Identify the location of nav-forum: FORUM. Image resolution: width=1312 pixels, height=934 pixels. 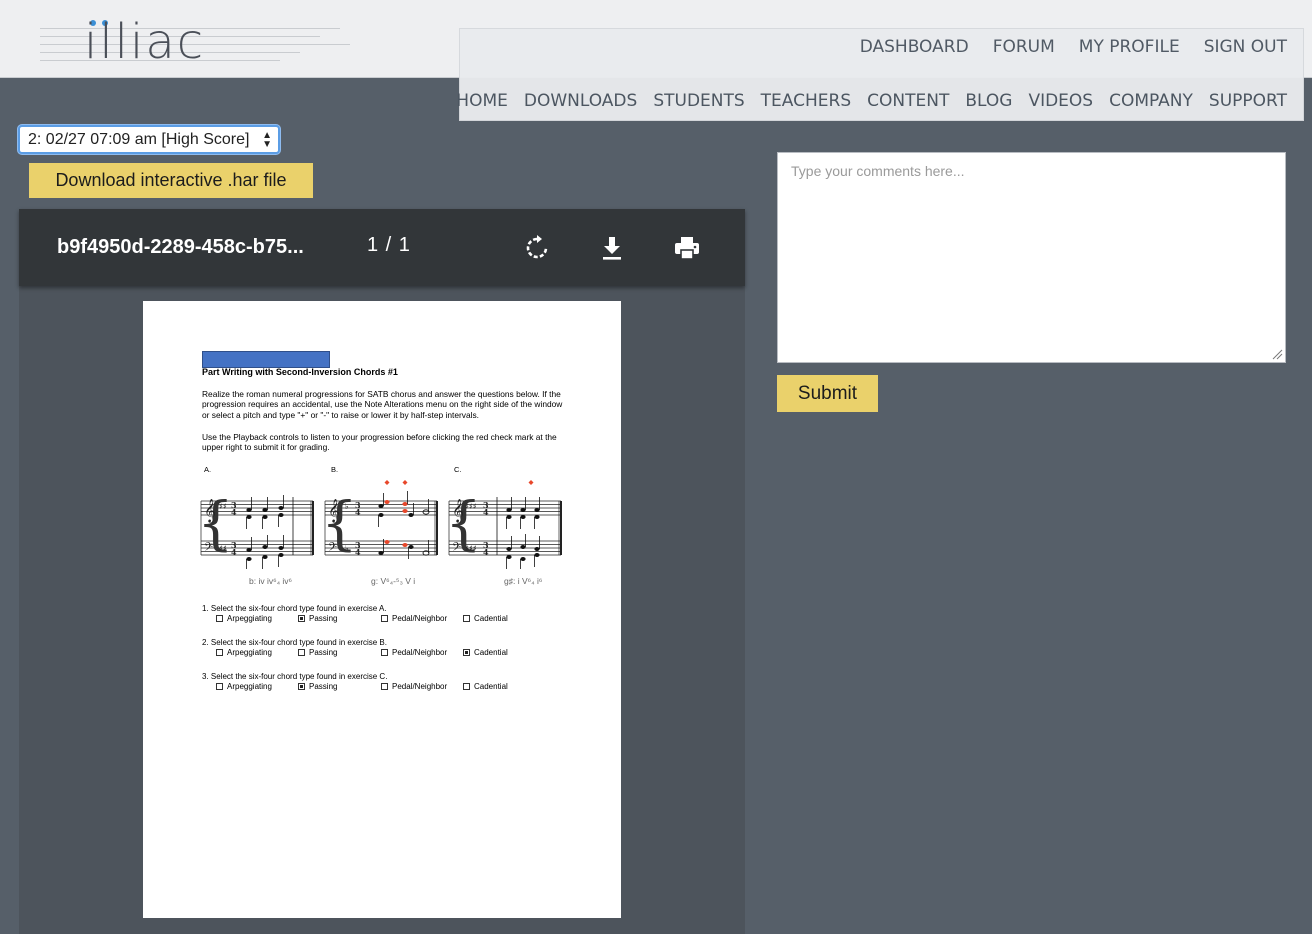
(1024, 47).